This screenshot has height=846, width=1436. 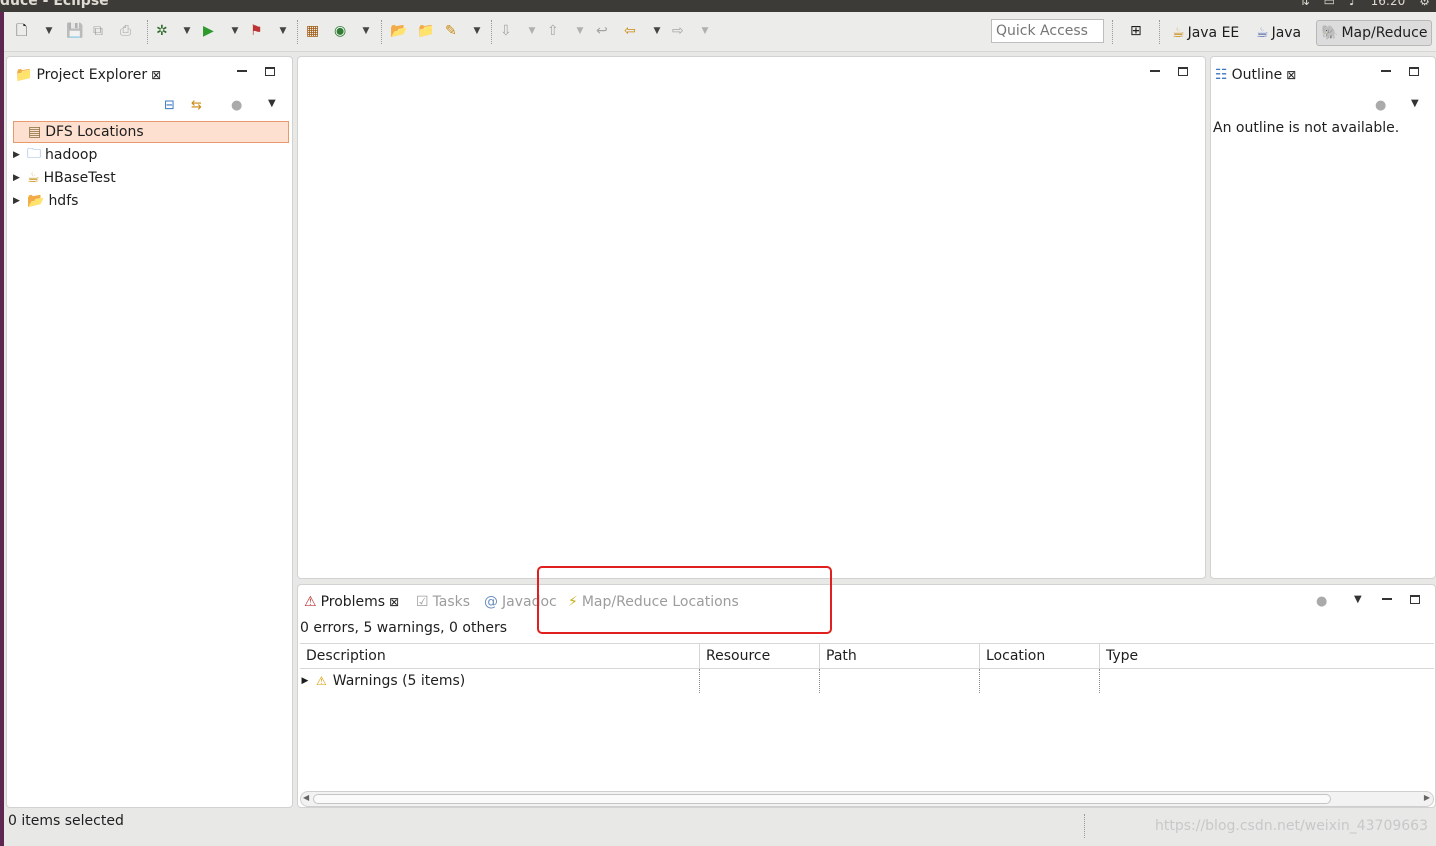 I want to click on scroll-left-icon: ◀, so click(x=306, y=797).